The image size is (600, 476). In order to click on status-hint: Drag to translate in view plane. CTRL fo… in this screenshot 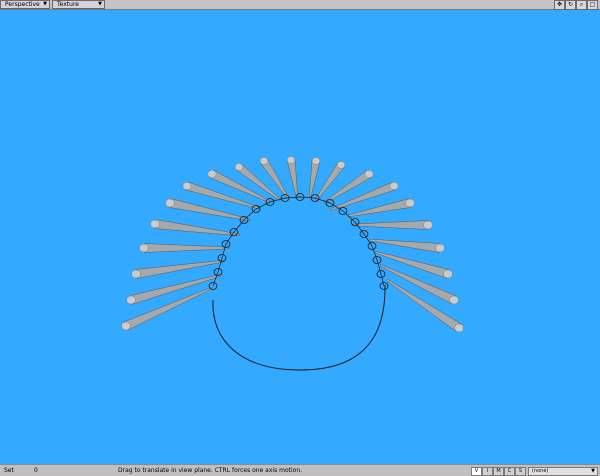, I will do `click(210, 470)`.